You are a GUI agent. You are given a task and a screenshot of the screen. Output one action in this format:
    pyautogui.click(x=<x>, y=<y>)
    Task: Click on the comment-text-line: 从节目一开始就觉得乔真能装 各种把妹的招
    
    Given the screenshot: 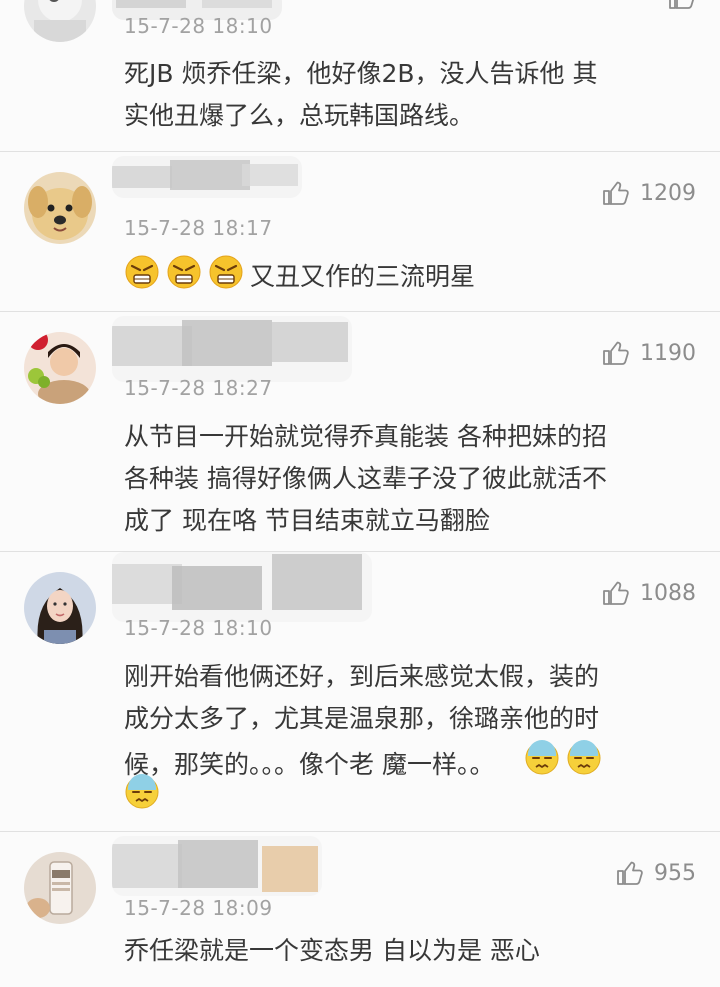 What is the action you would take?
    pyautogui.click(x=365, y=436)
    